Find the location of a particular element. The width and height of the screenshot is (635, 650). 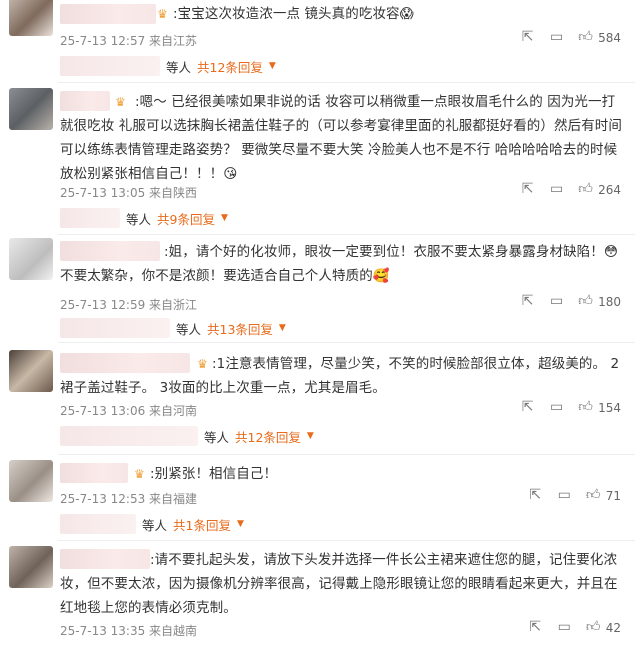

reply-count: 共13条回复 is located at coordinates (240, 329).